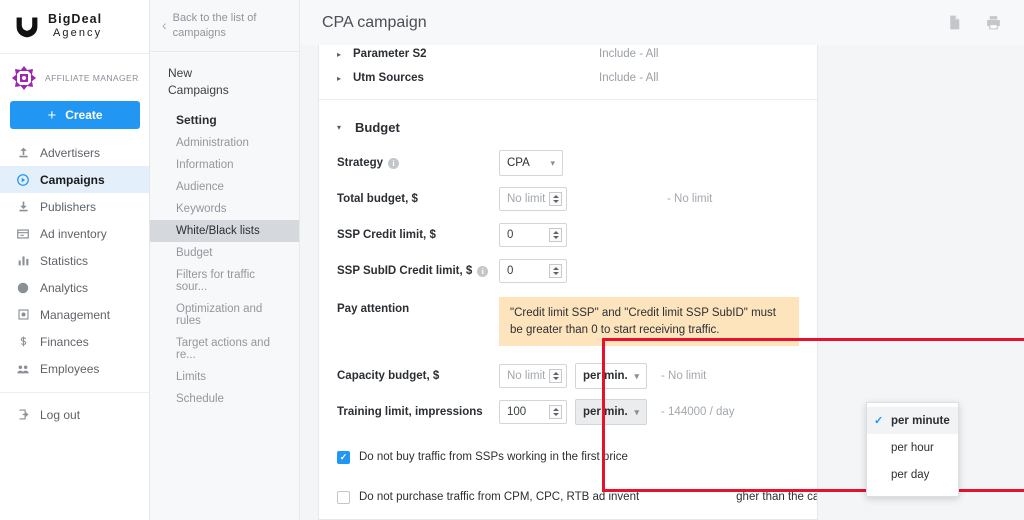 This screenshot has width=1024, height=520. Describe the element at coordinates (993, 22) in the screenshot. I see `printer-icon` at that location.